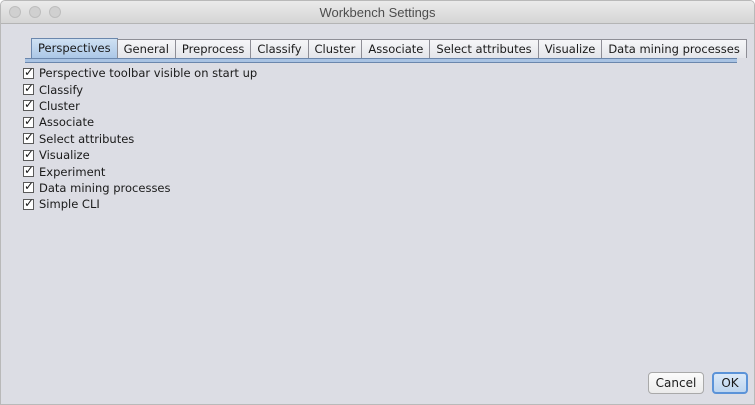  I want to click on option-visualize: ✓ Visualize, so click(140, 155).